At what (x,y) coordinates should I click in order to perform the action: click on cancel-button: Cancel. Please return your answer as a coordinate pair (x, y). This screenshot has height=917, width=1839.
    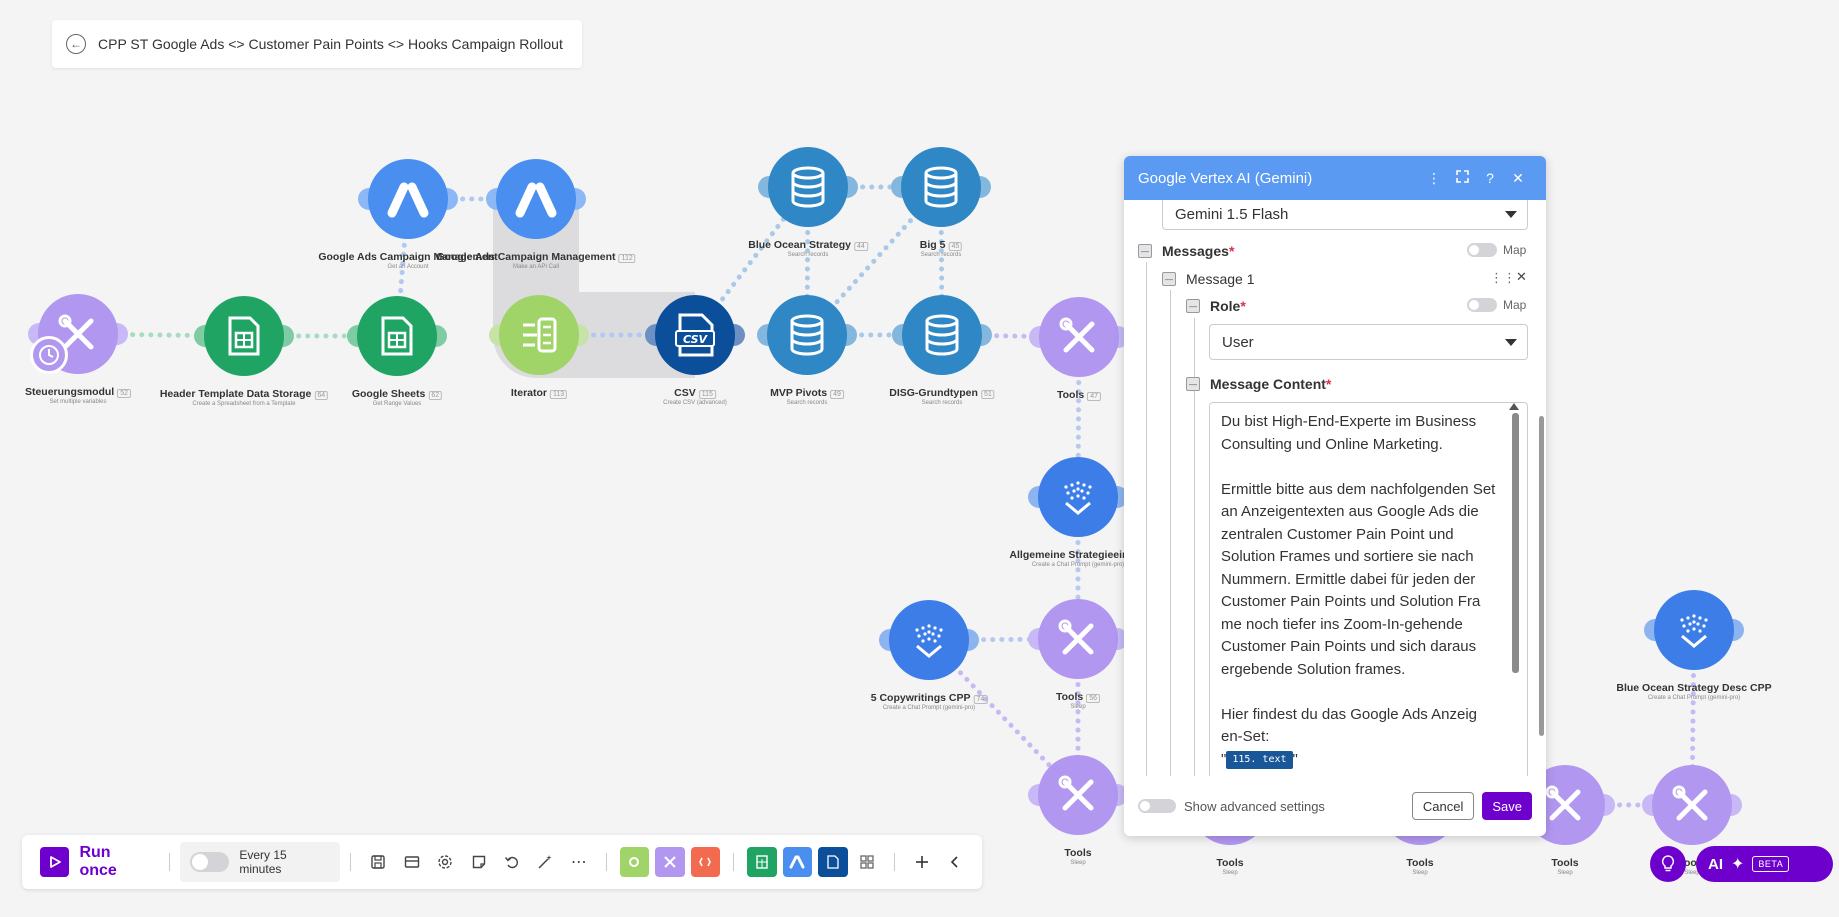
    Looking at the image, I should click on (1443, 806).